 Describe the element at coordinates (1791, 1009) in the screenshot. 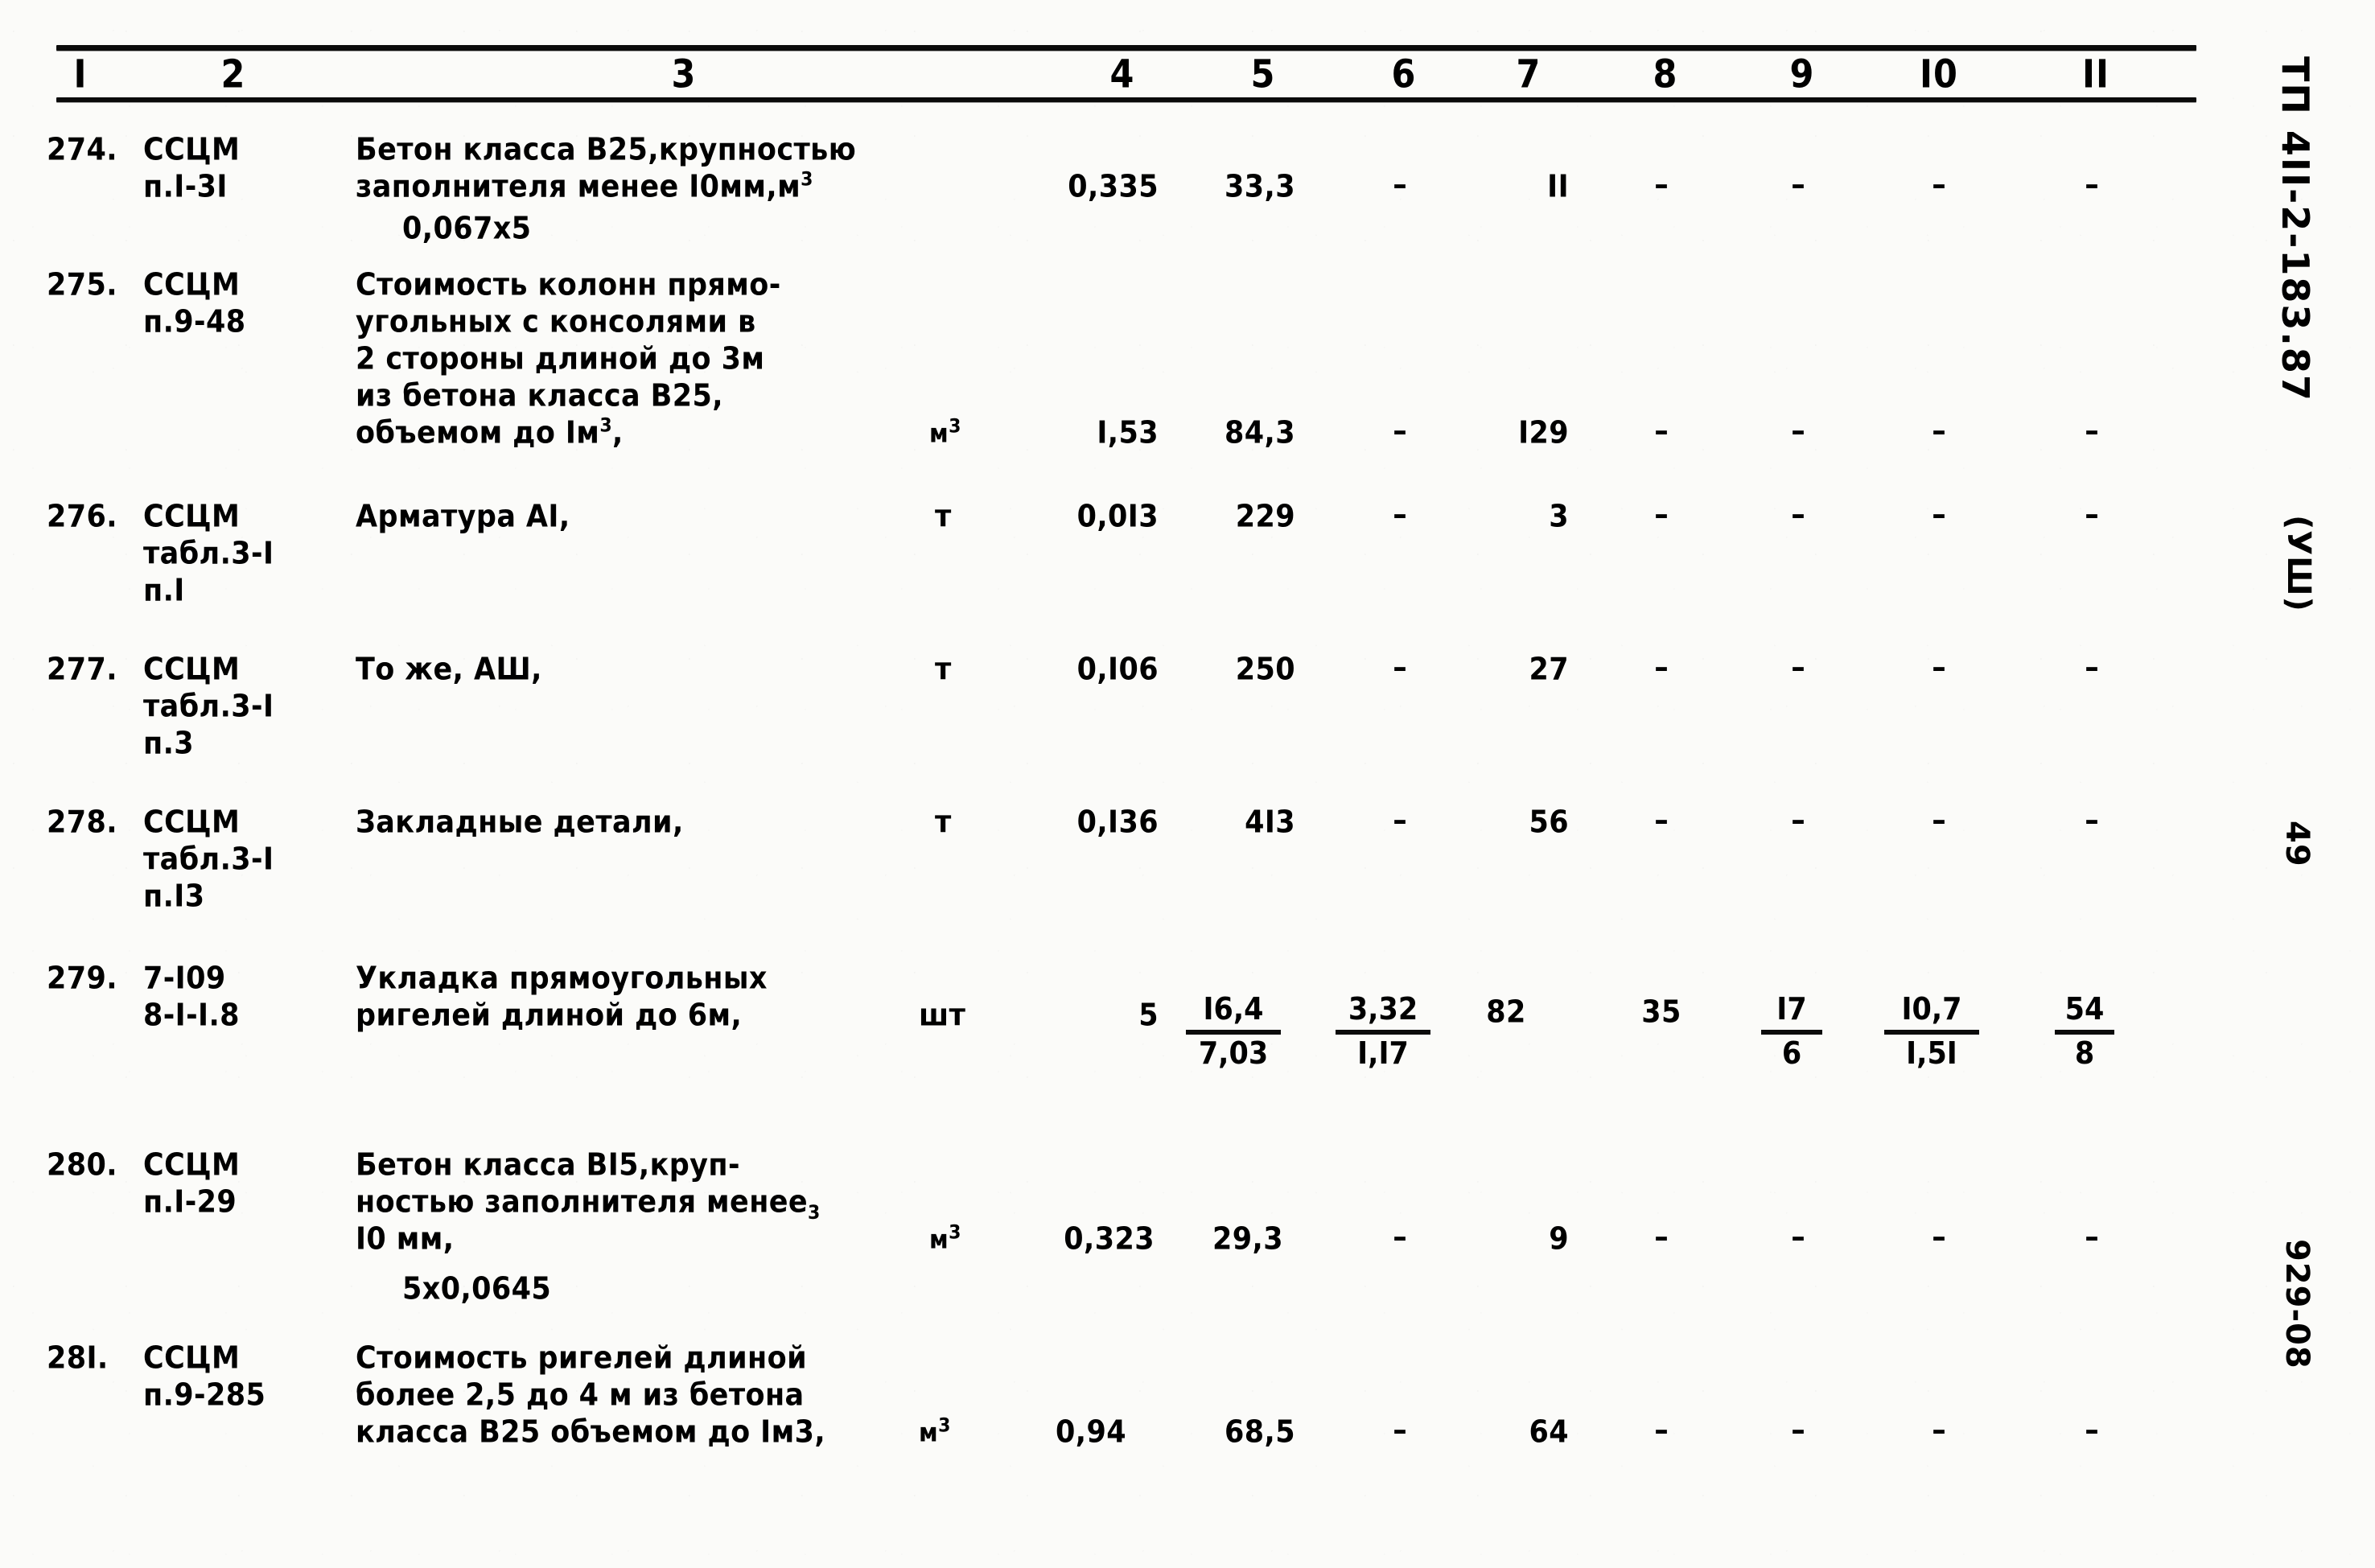

I see `cell-col9-numerator: I7` at that location.